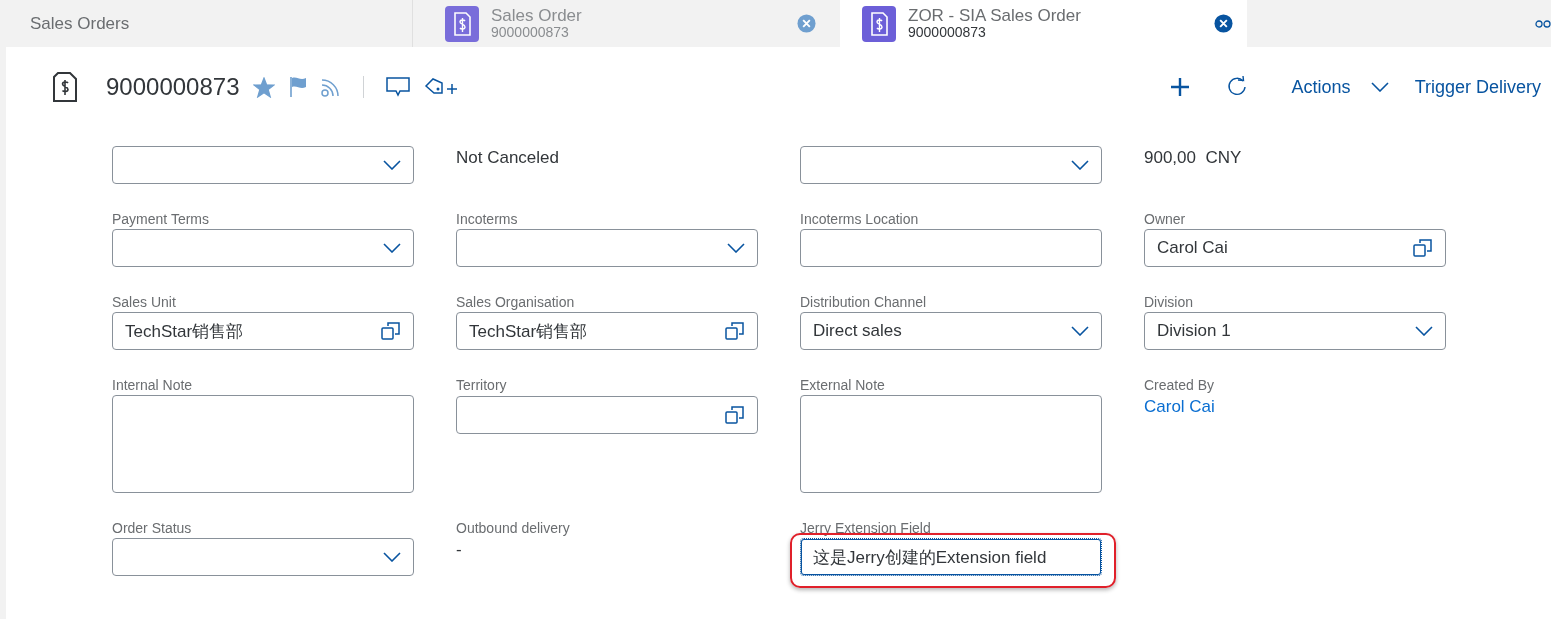 The height and width of the screenshot is (619, 1551). I want to click on field-value: -, so click(459, 550).